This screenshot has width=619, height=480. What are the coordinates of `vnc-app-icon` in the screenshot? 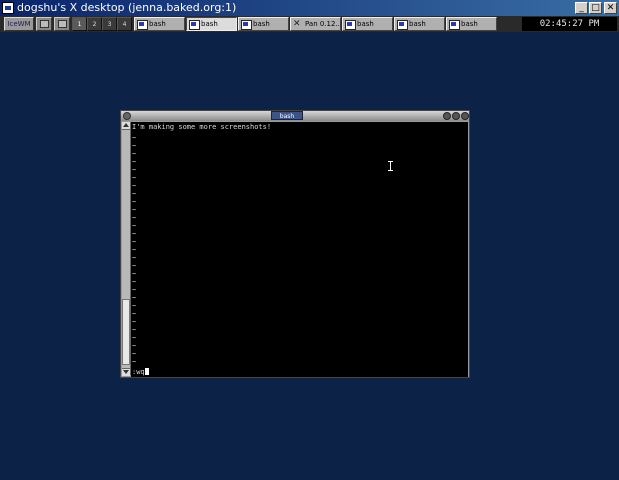 It's located at (8, 8).